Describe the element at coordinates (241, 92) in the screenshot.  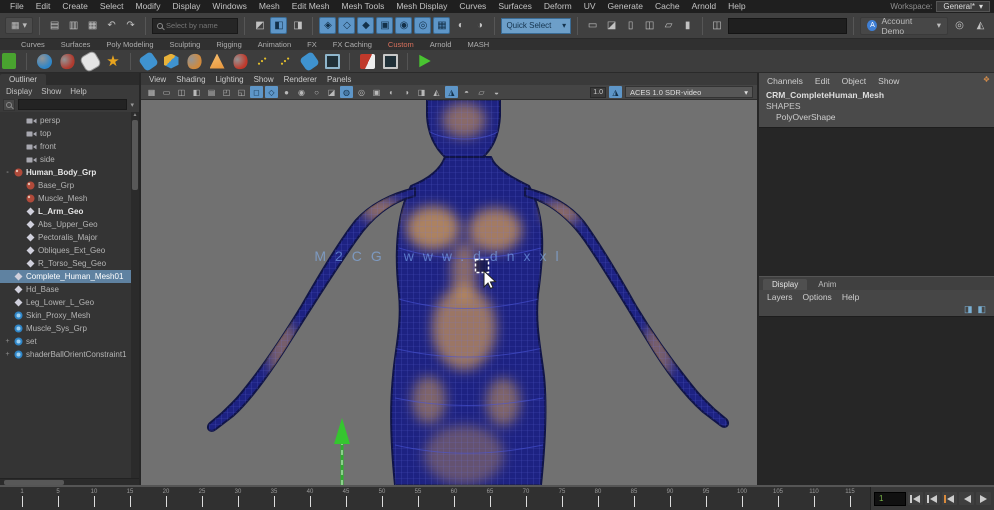
I see `safe-title-icon: ◱` at that location.